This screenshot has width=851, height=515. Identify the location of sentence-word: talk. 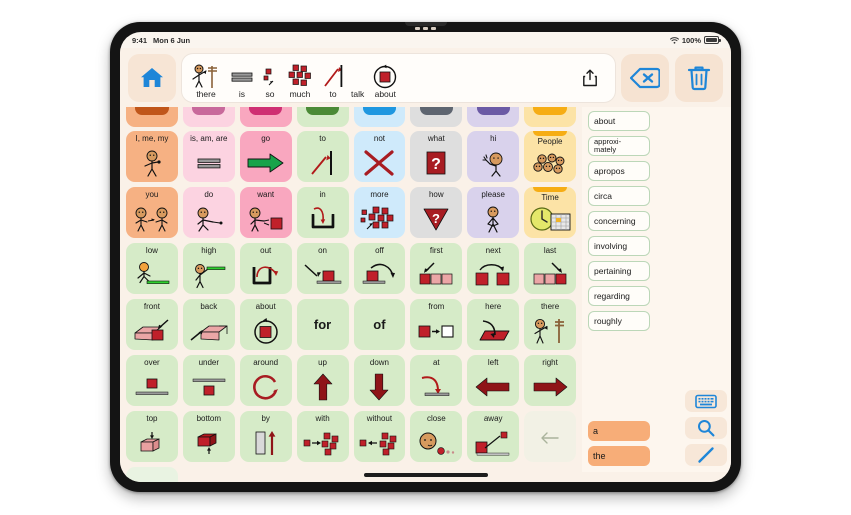
(357, 81).